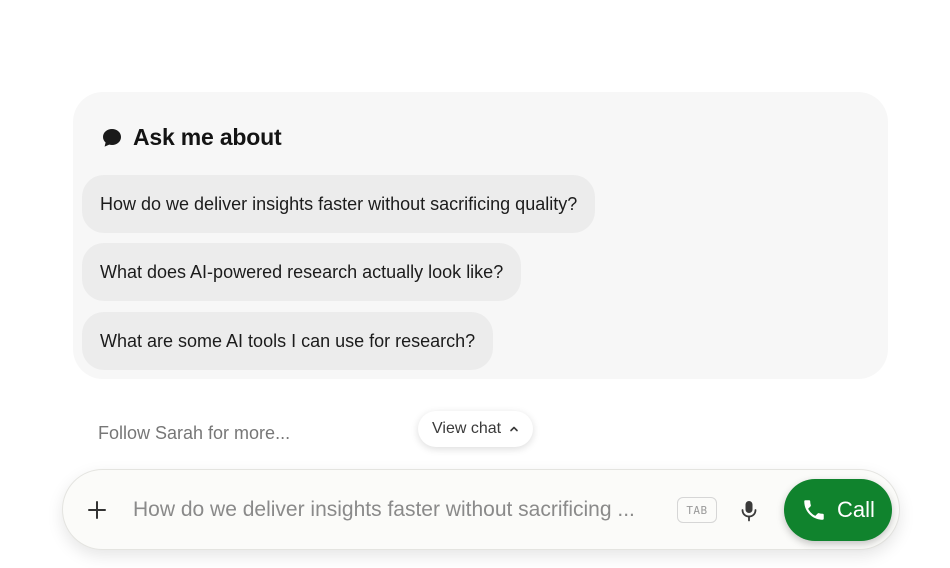  I want to click on phone-icon, so click(814, 510).